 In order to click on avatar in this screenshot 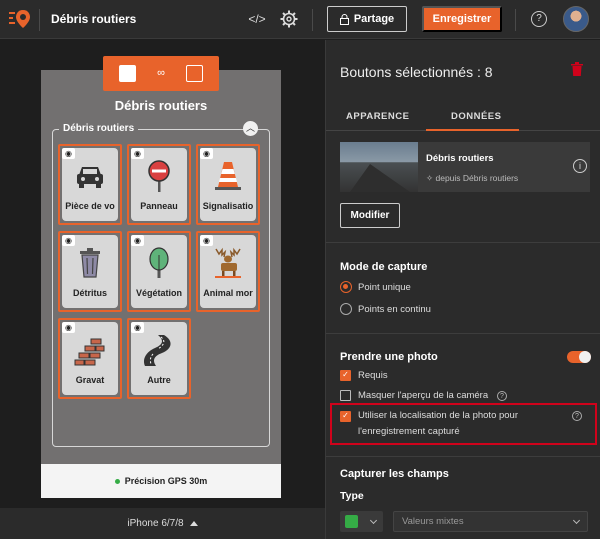, I will do `click(576, 19)`.